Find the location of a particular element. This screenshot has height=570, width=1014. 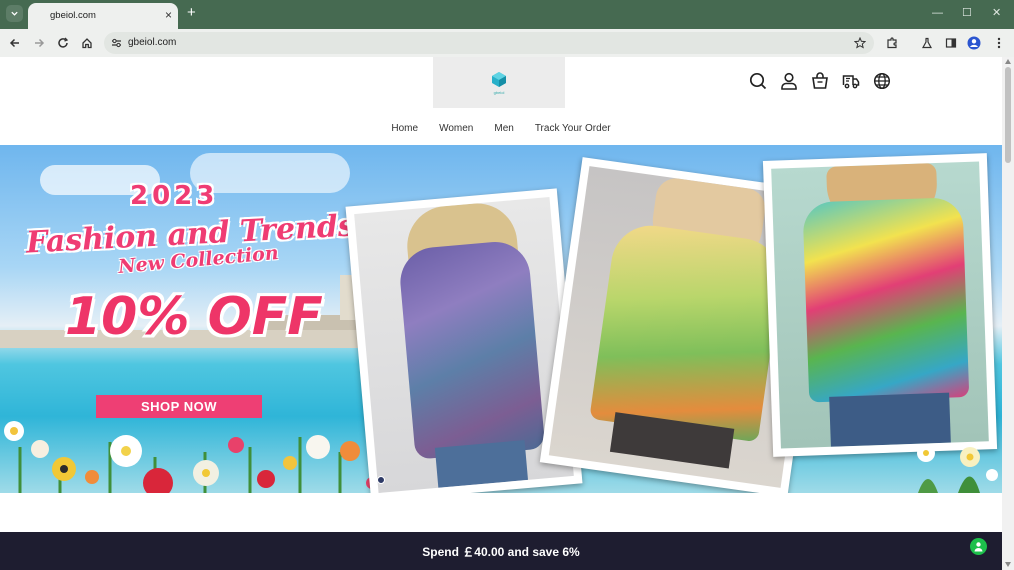

flask-icon is located at coordinates (927, 43).